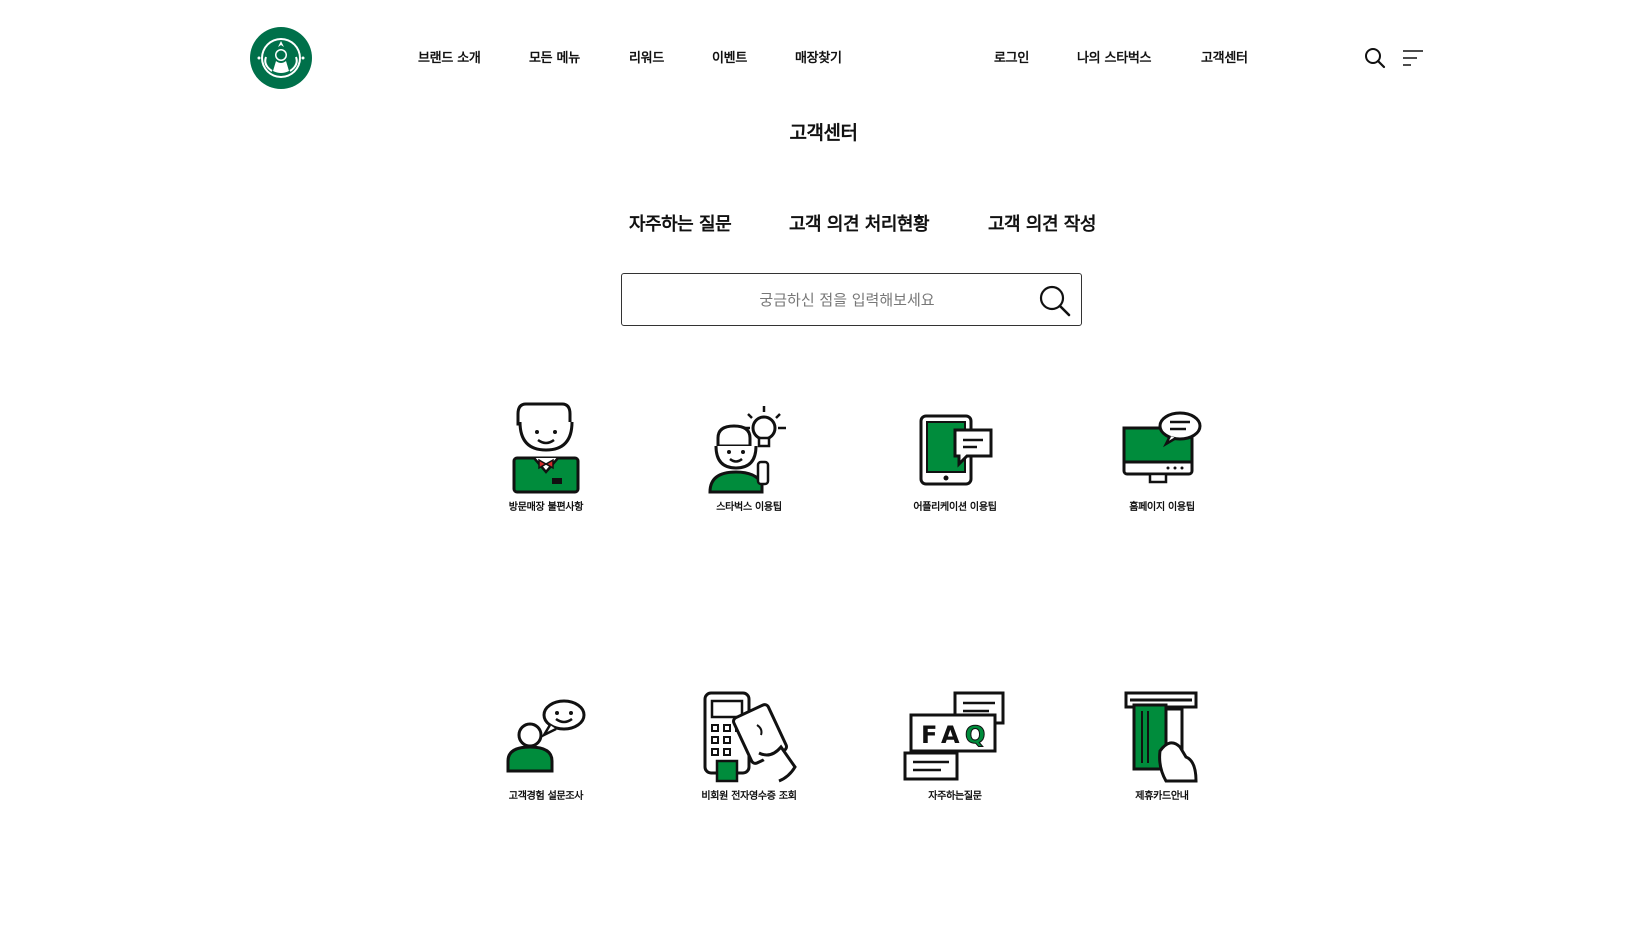 The width and height of the screenshot is (1647, 925). I want to click on tab-opinion-status: 고객 의견 처리현황, so click(859, 223).